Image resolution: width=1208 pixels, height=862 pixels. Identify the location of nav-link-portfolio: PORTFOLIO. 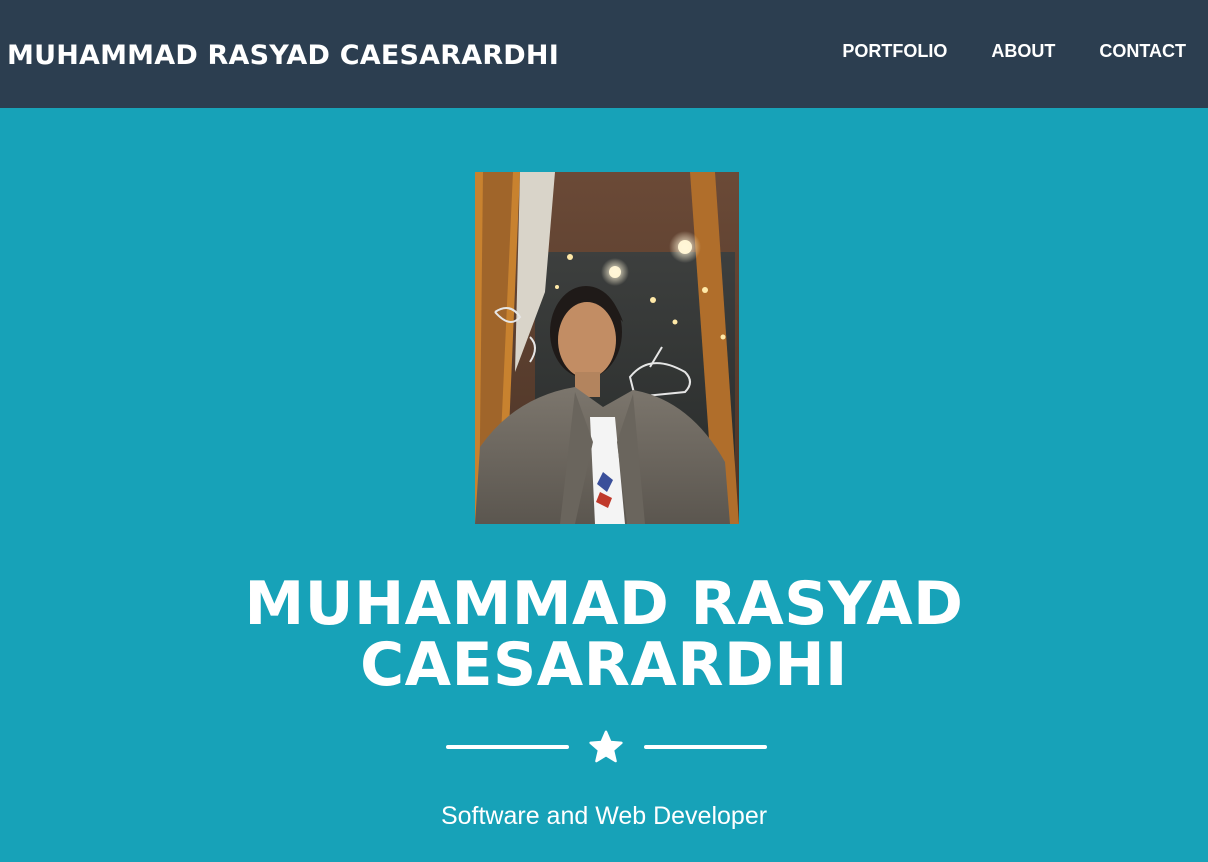
(894, 51).